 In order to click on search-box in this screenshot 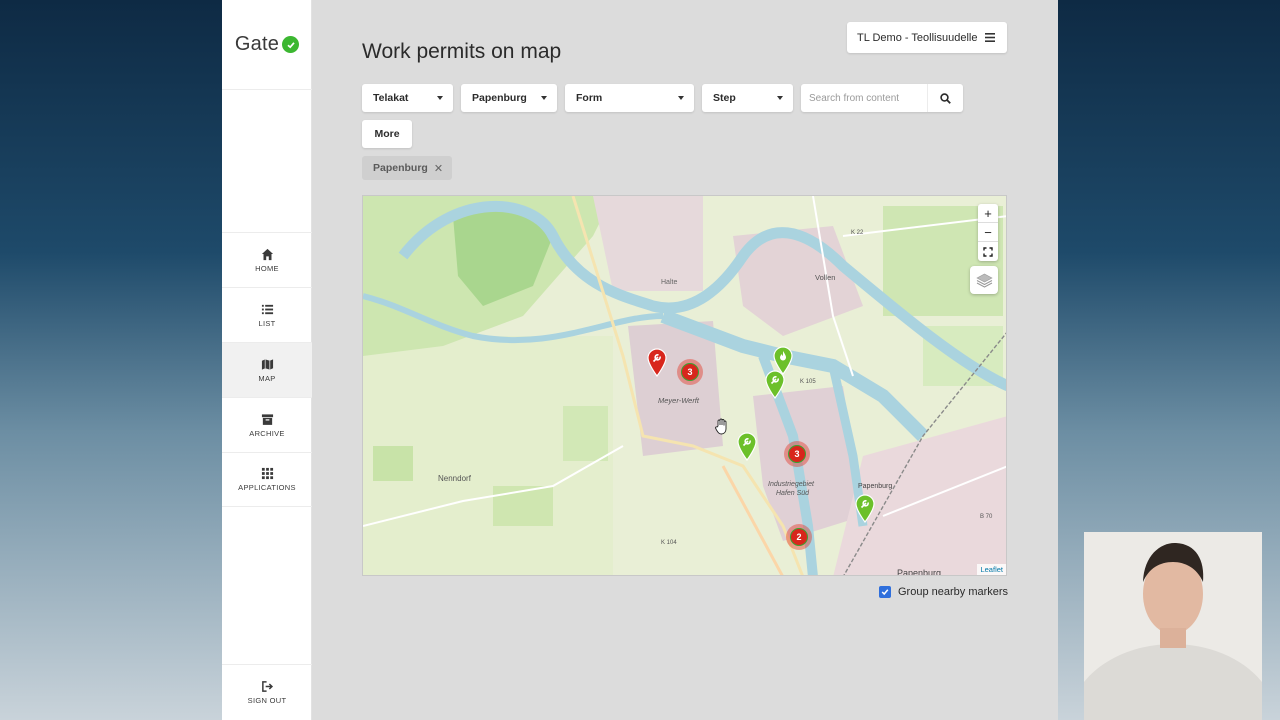, I will do `click(882, 98)`.